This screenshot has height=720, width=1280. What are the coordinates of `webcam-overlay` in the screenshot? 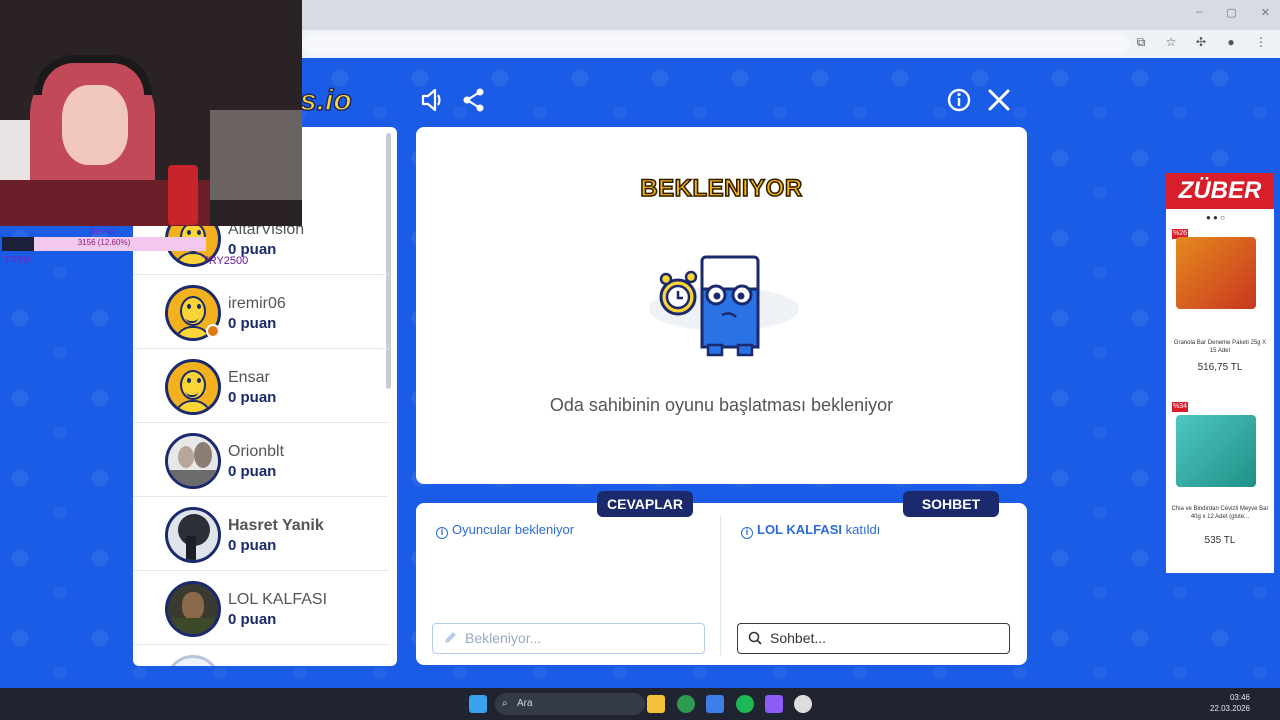 It's located at (151, 113).